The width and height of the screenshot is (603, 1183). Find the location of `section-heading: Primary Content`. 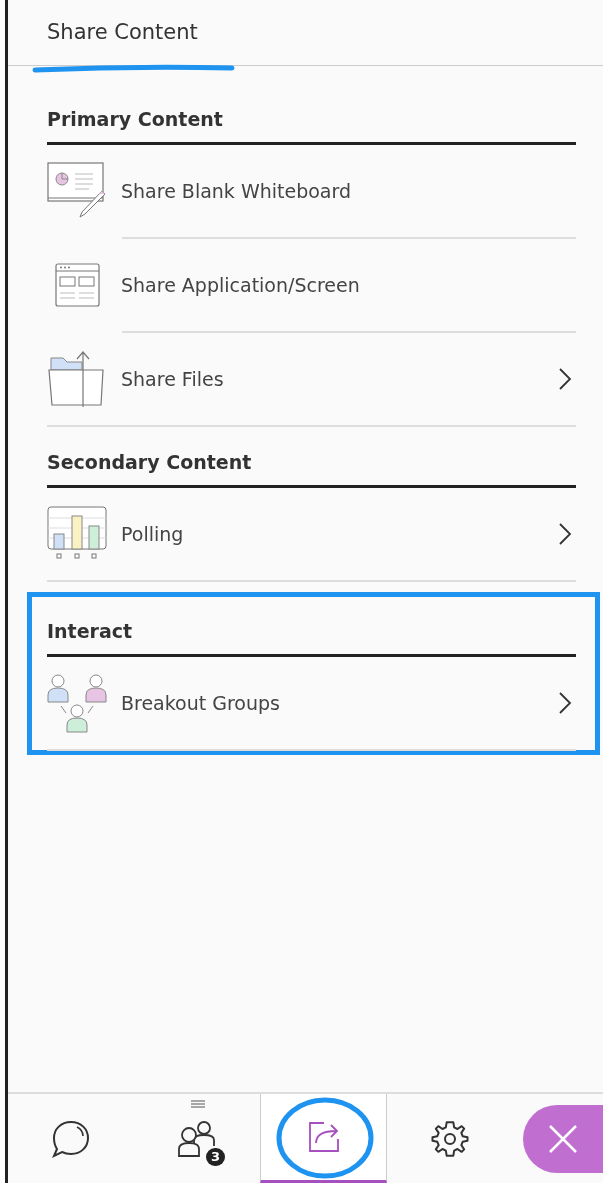

section-heading: Primary Content is located at coordinates (311, 125).